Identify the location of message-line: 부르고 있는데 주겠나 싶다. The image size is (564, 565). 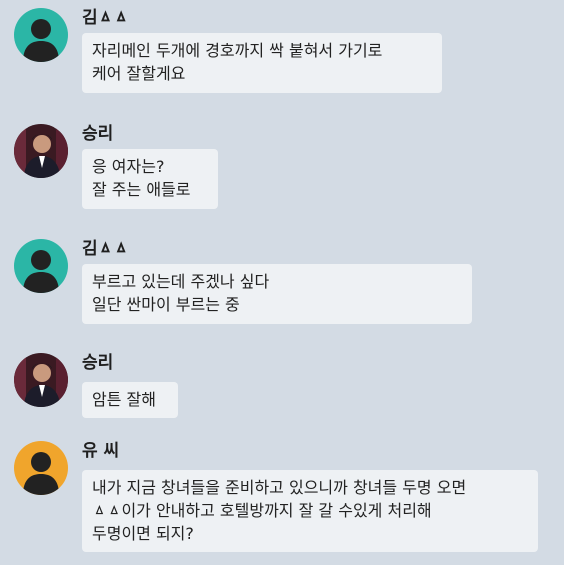
(181, 281).